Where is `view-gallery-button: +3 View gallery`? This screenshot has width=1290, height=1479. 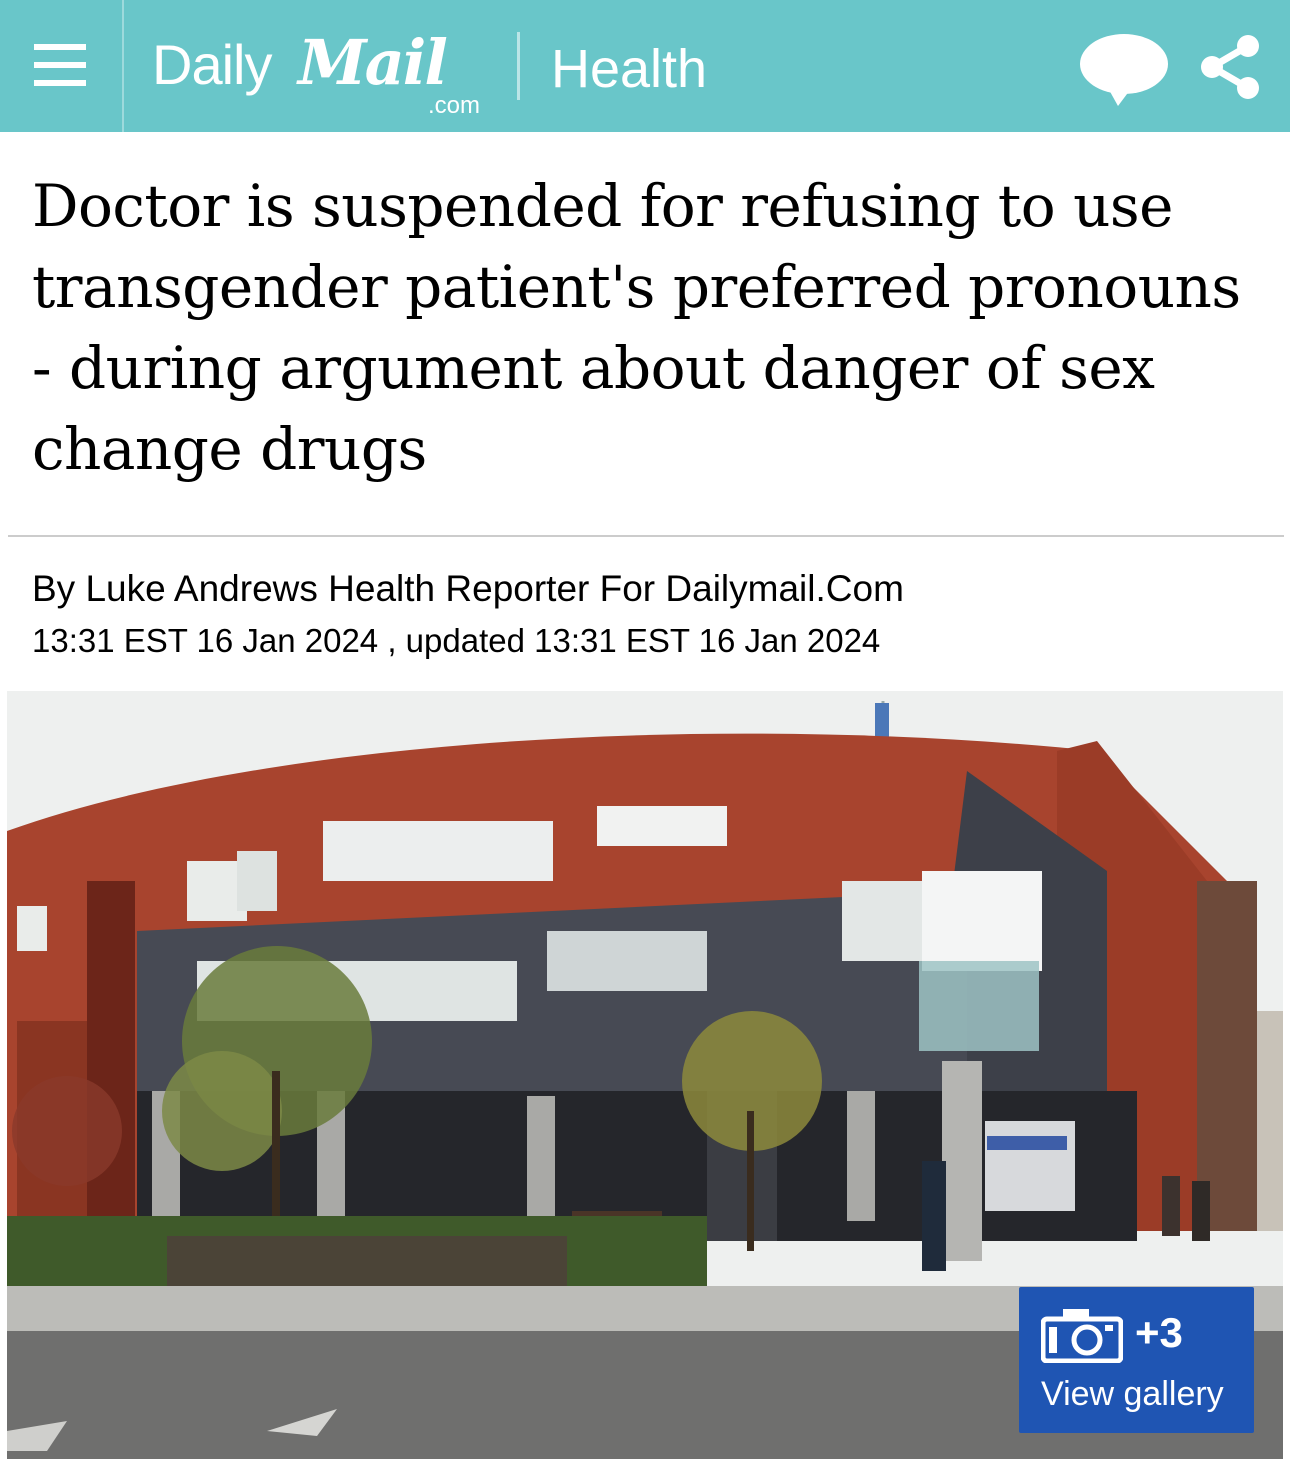 view-gallery-button: +3 View gallery is located at coordinates (1136, 1360).